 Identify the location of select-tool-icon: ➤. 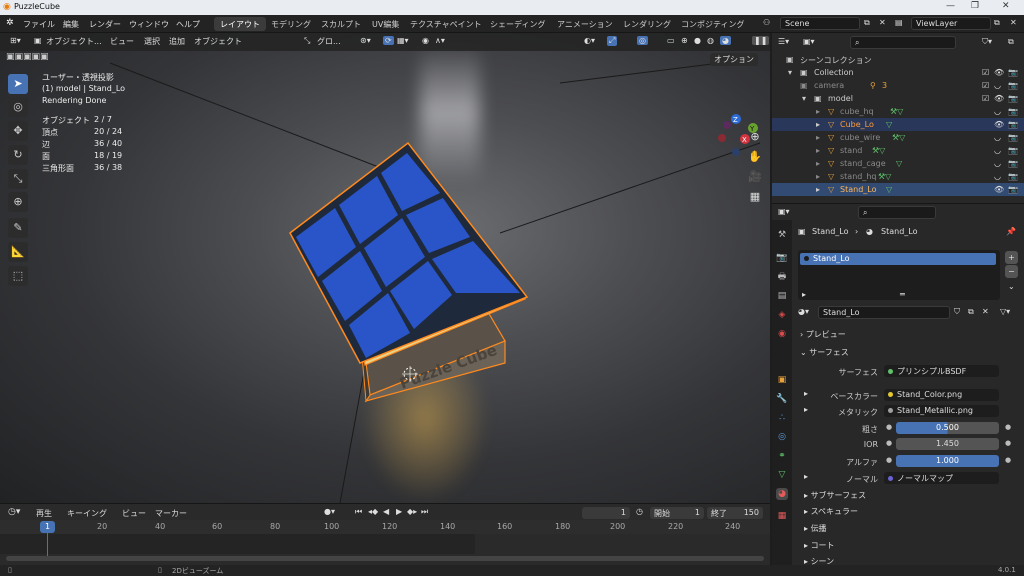
(18, 84).